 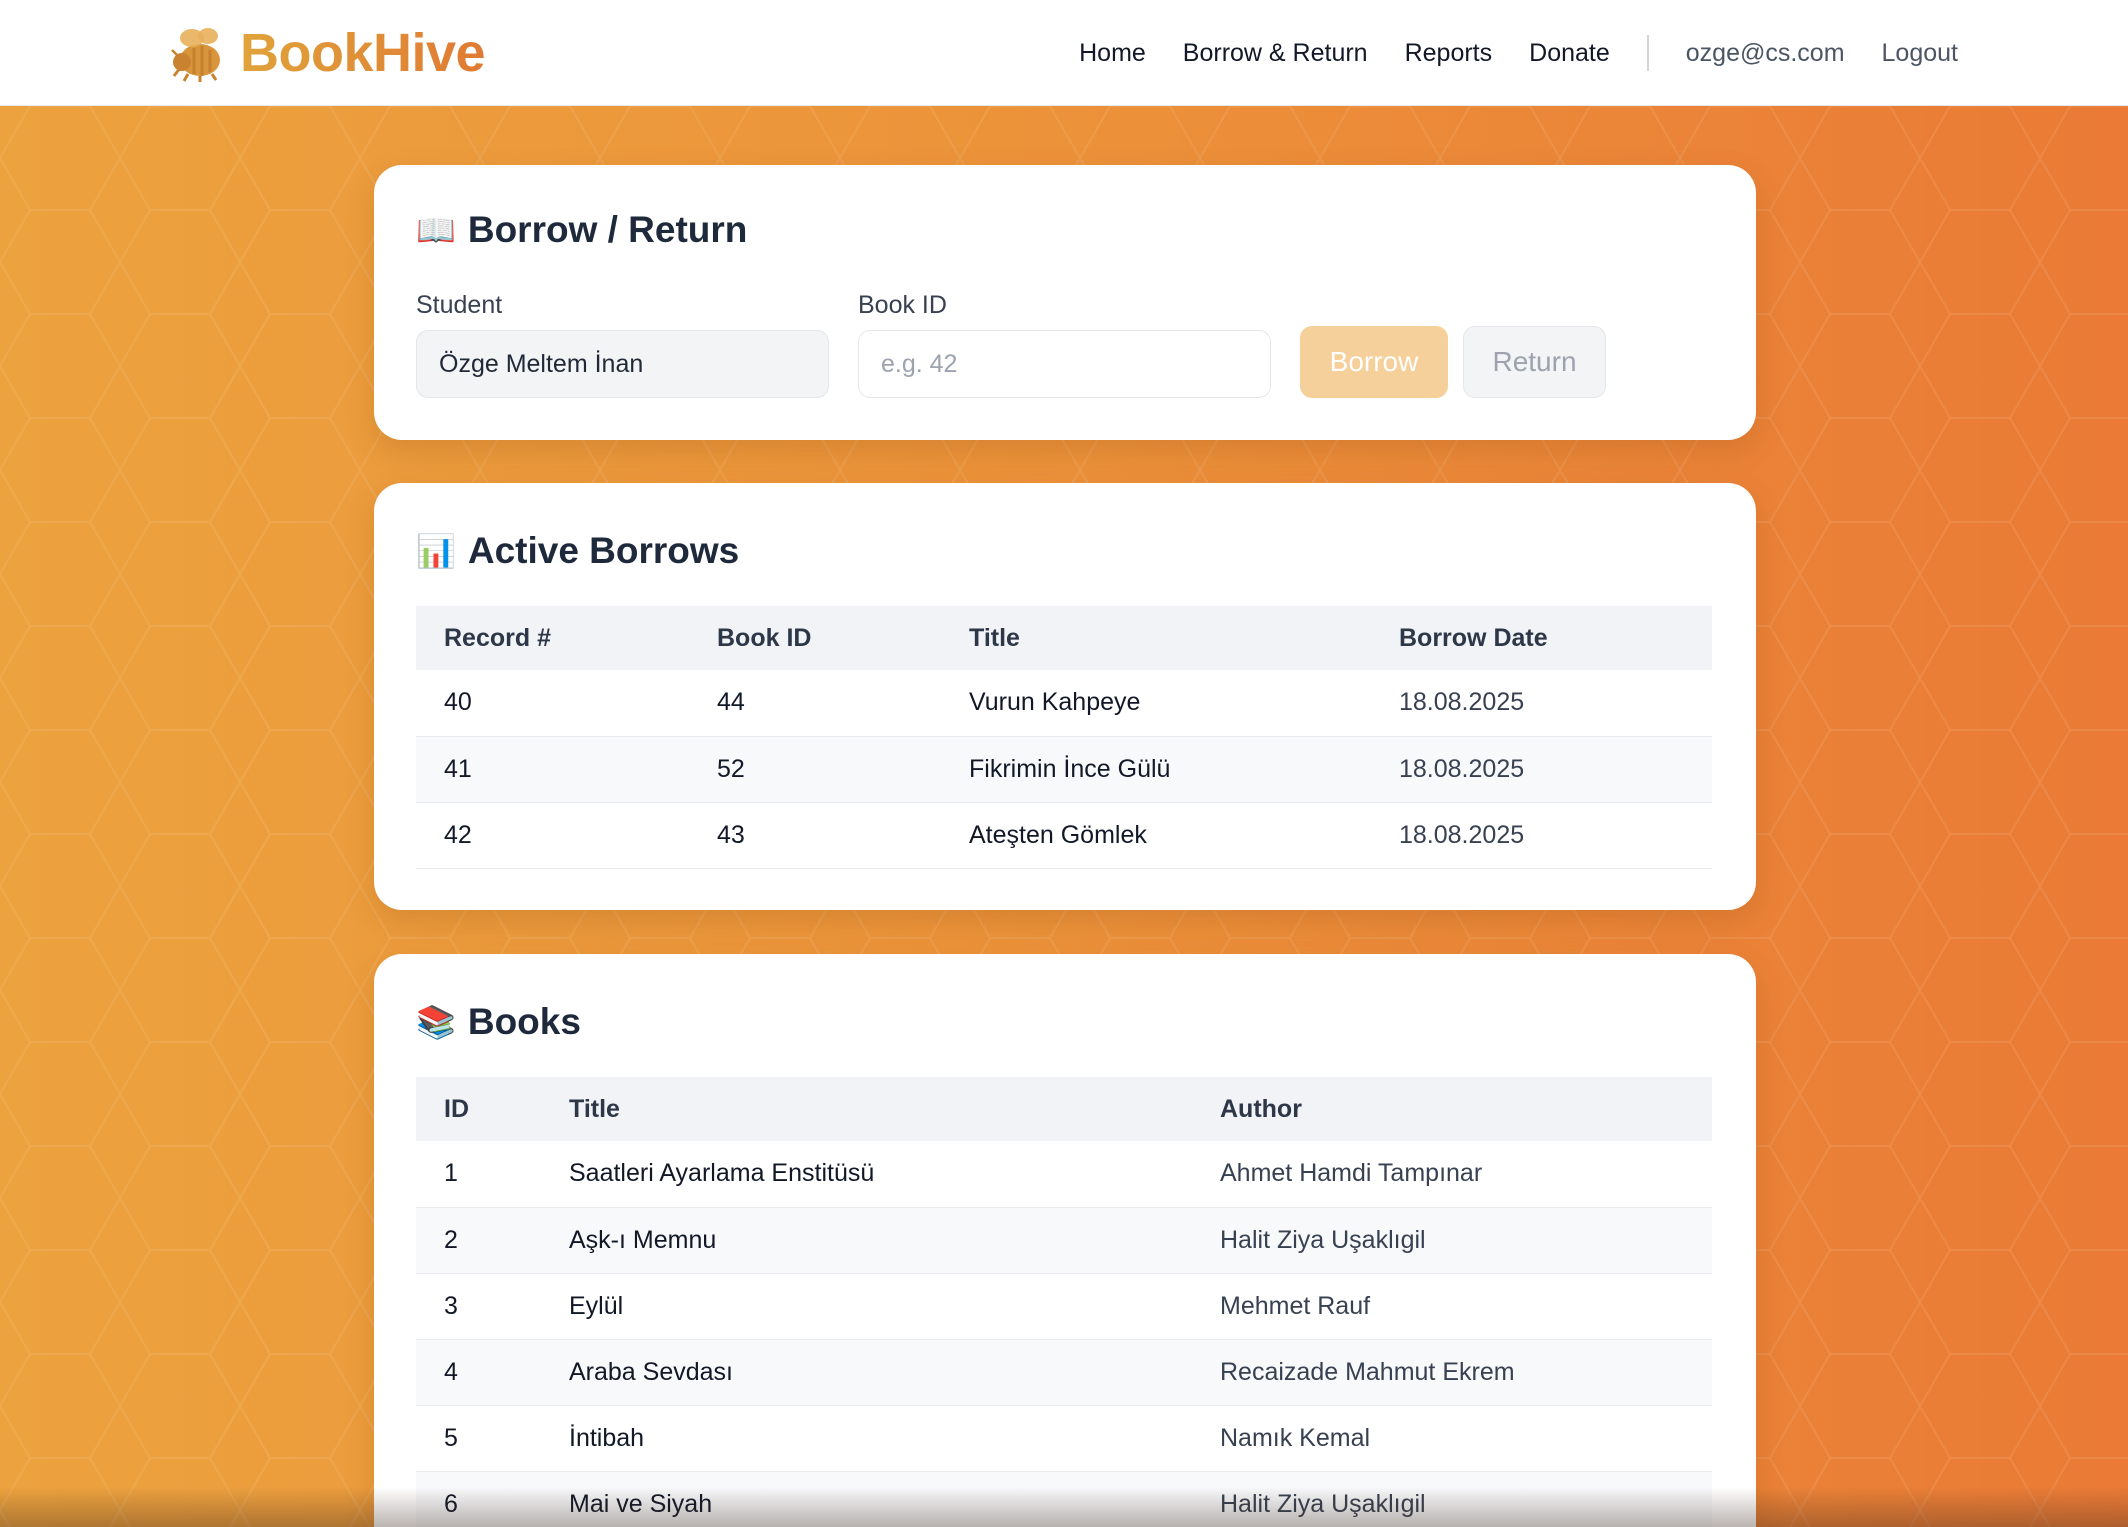 What do you see at coordinates (459, 305) in the screenshot?
I see `student-label: Student` at bounding box center [459, 305].